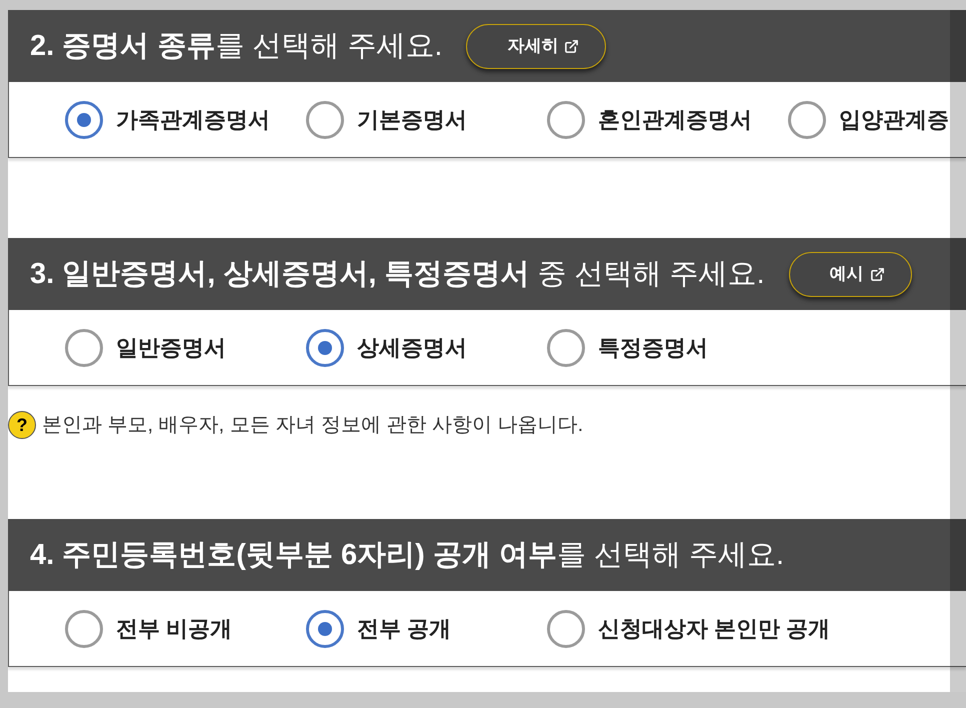  I want to click on link-button: 자세히, so click(536, 46).